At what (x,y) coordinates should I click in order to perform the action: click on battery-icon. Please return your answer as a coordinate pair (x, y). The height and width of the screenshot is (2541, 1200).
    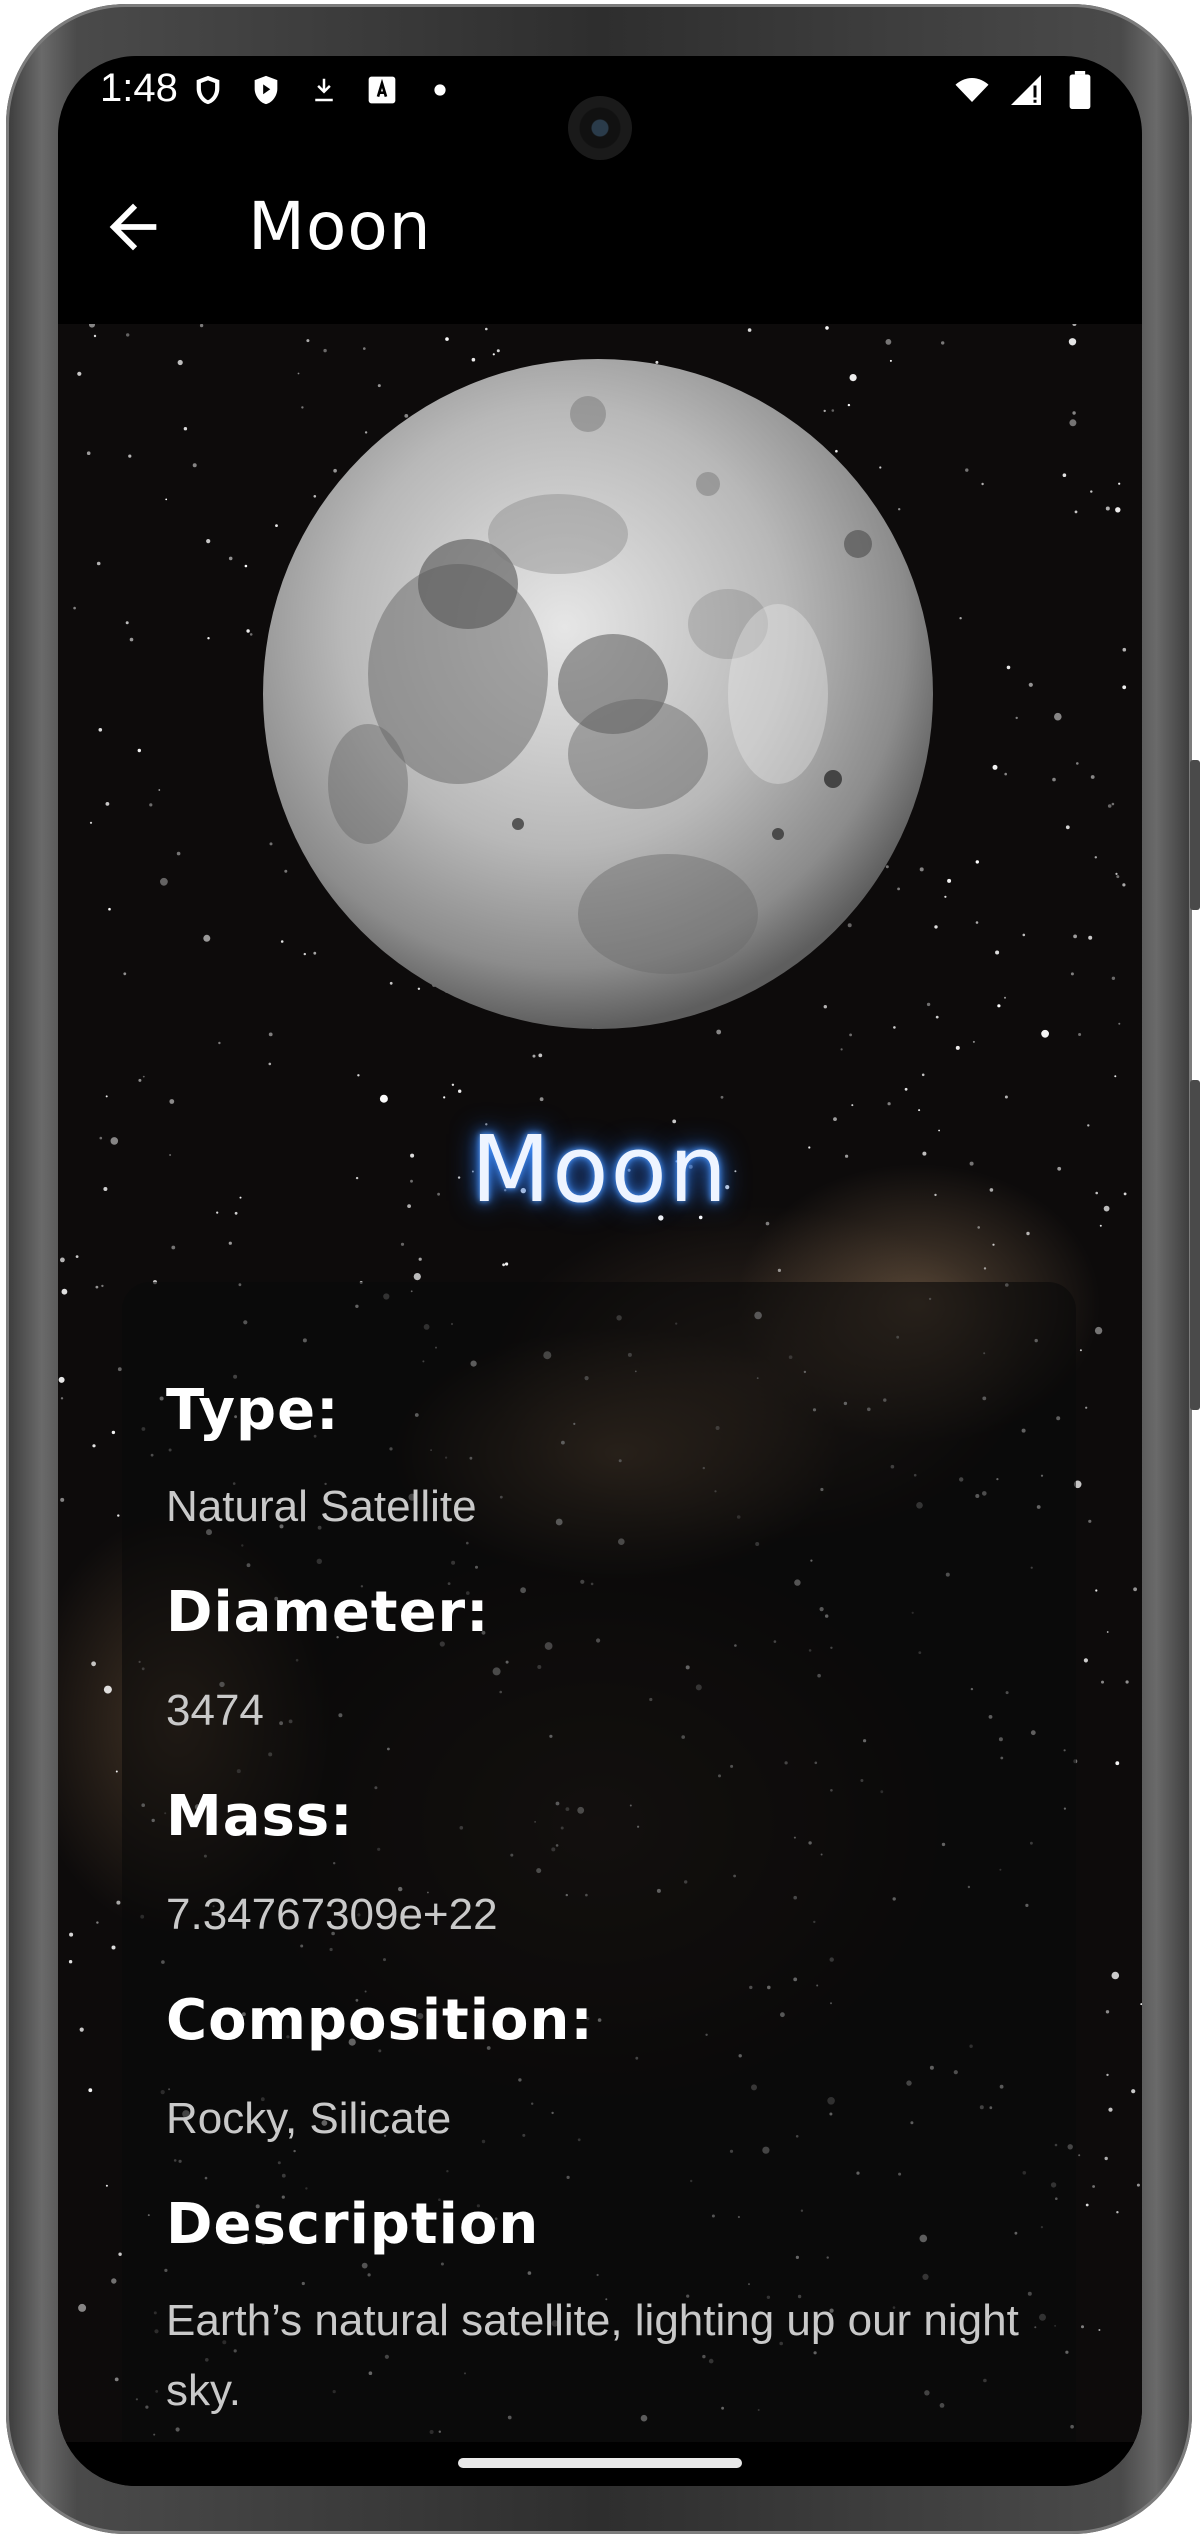
    Looking at the image, I should click on (1080, 90).